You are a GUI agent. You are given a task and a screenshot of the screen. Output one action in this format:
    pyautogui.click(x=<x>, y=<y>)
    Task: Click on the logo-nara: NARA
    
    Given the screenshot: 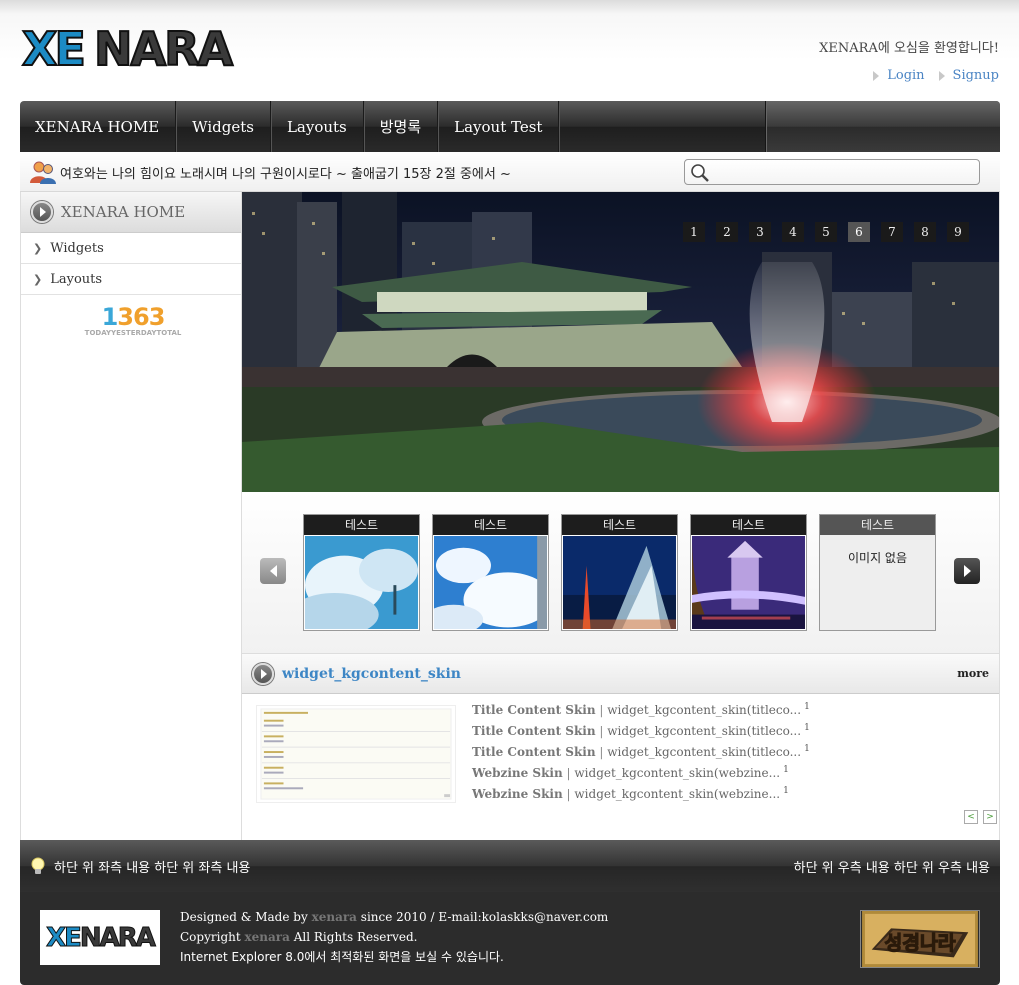 What is the action you would take?
    pyautogui.click(x=163, y=49)
    